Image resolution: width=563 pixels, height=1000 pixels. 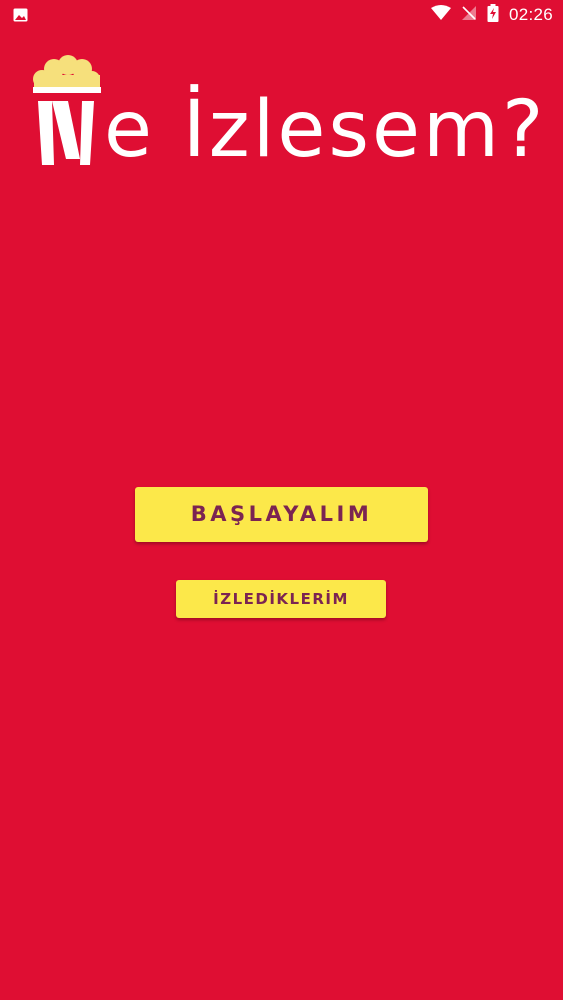 I want to click on status-bar: 02:26, so click(x=281, y=15).